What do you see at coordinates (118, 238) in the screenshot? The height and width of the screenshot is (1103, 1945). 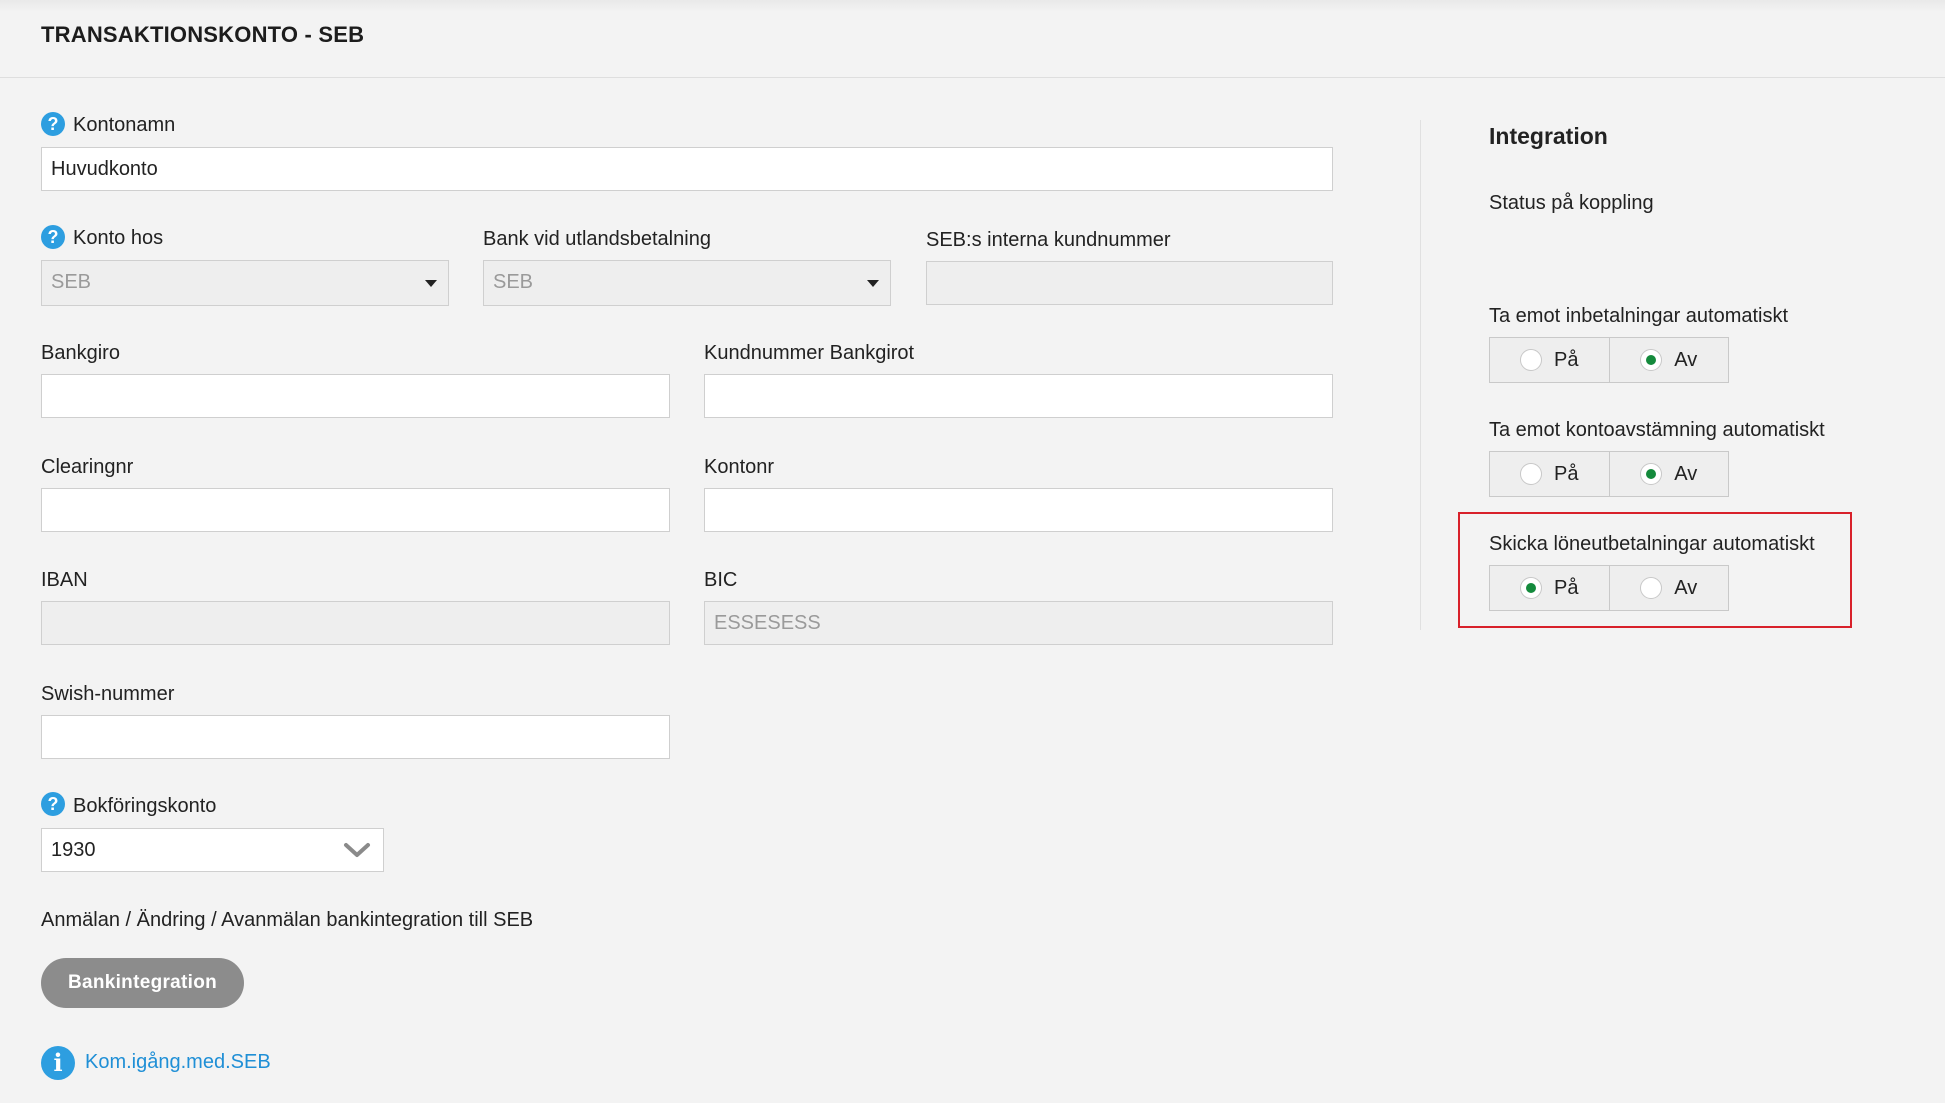 I see `konto-hos-label: Konto hos` at bounding box center [118, 238].